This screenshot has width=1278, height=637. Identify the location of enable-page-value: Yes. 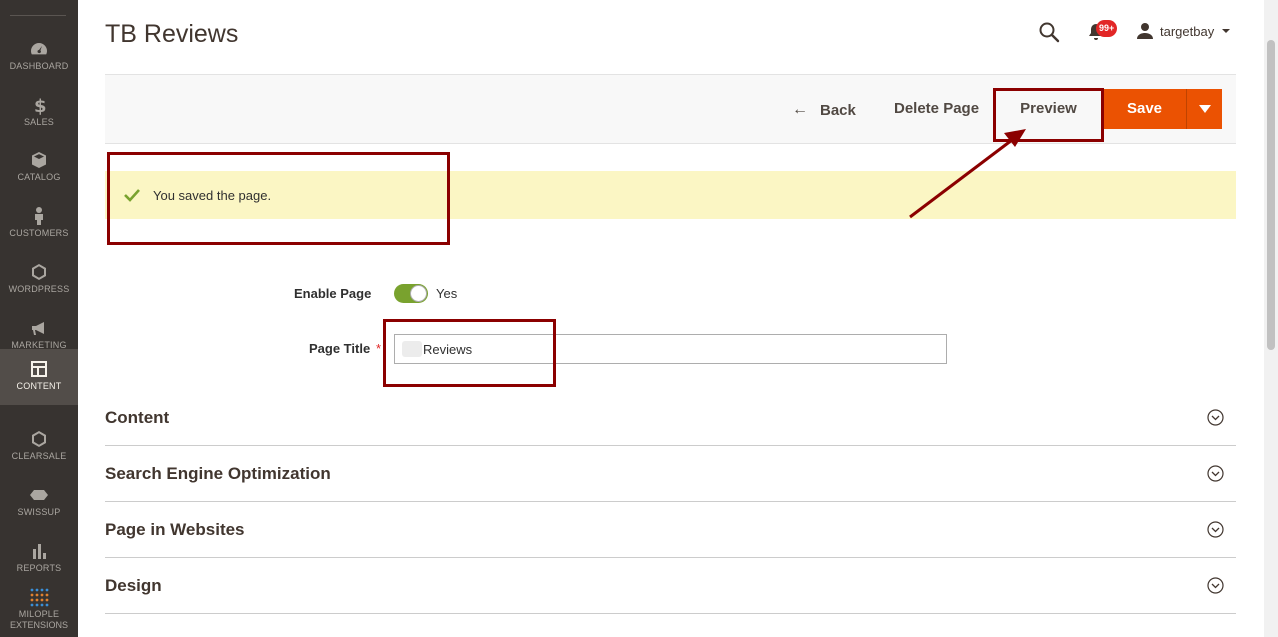
(447, 293).